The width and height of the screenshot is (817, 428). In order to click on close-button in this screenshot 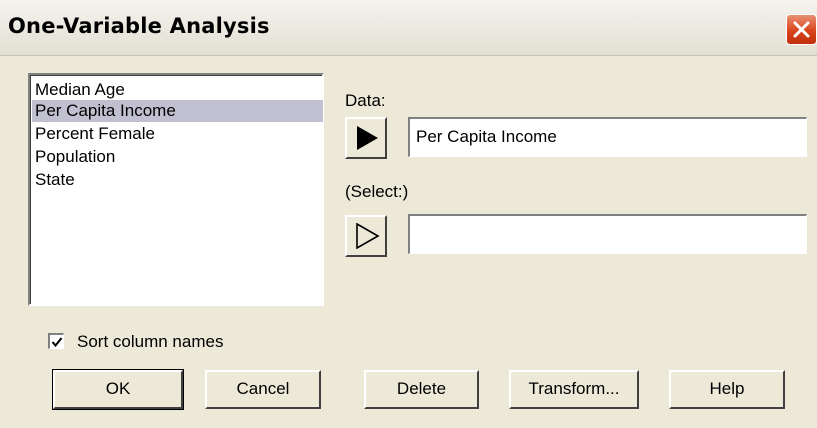, I will do `click(801, 29)`.